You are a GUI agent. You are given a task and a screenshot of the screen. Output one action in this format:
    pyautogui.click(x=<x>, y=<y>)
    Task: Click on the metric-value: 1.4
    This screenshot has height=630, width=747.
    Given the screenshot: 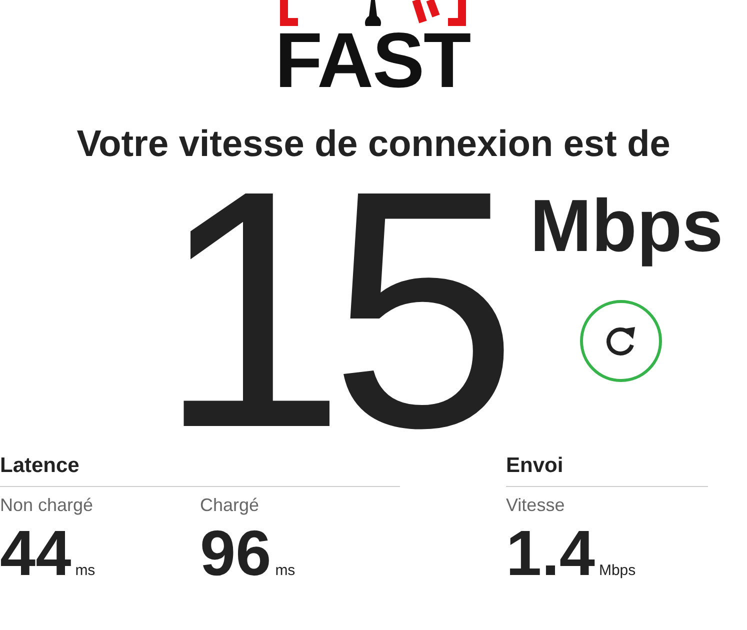 What is the action you would take?
    pyautogui.click(x=550, y=553)
    